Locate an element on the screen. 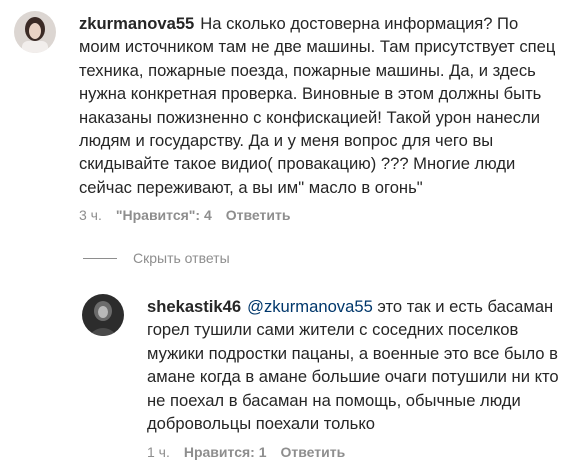 The height and width of the screenshot is (475, 581). likes-count: "Нравится": 4 is located at coordinates (164, 215).